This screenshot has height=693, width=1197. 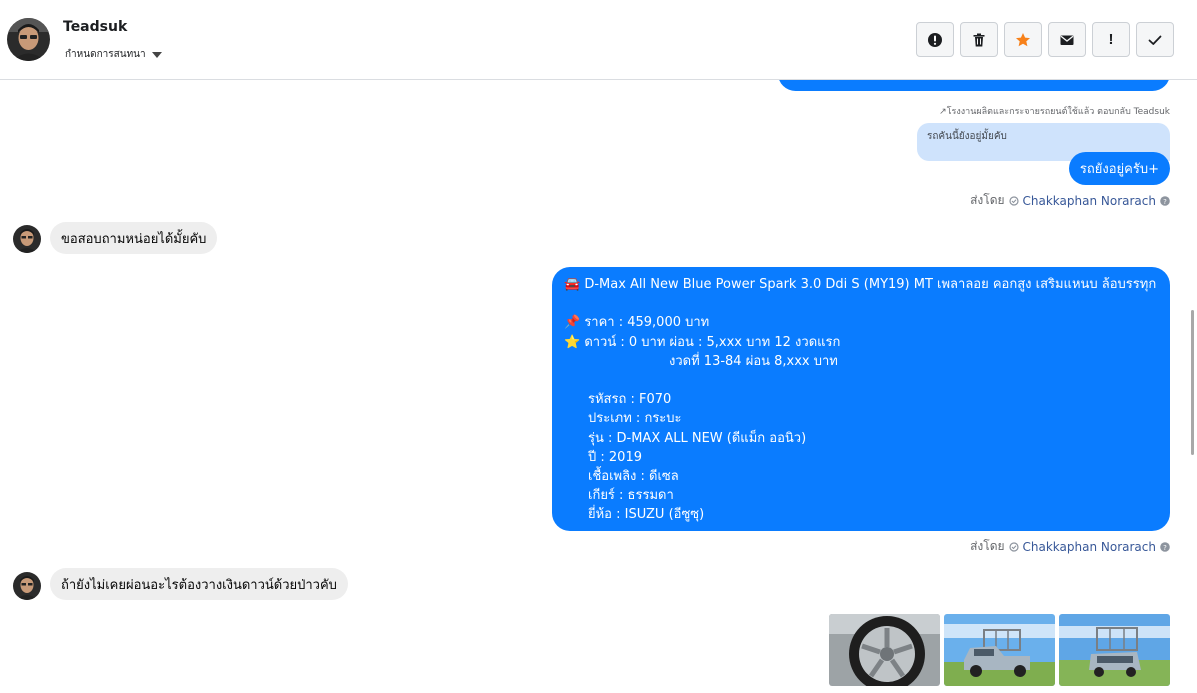 What do you see at coordinates (598, 40) in the screenshot?
I see `conversation-header: Teadsuk กำหนดการสนทนา !` at bounding box center [598, 40].